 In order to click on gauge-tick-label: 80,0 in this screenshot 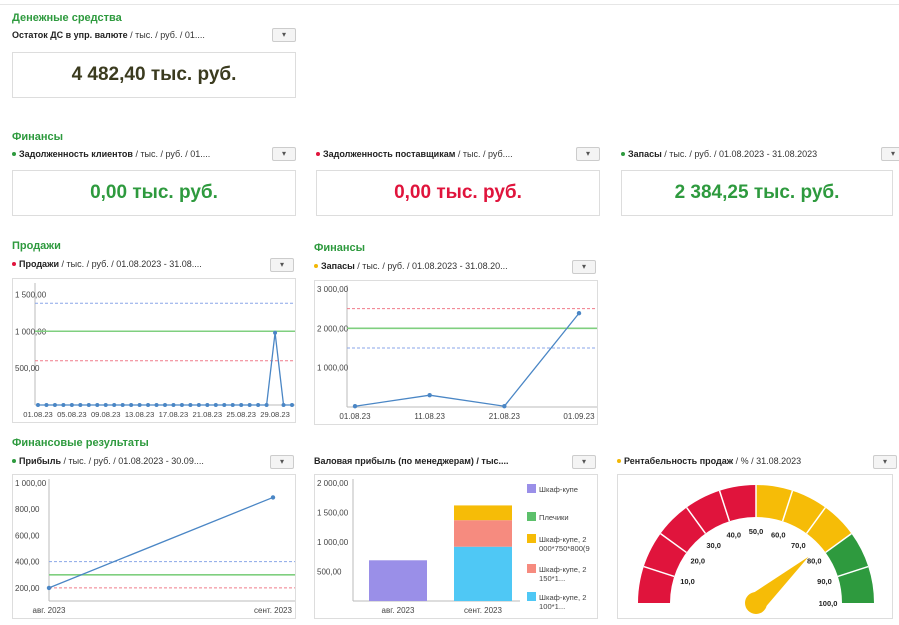, I will do `click(814, 561)`.